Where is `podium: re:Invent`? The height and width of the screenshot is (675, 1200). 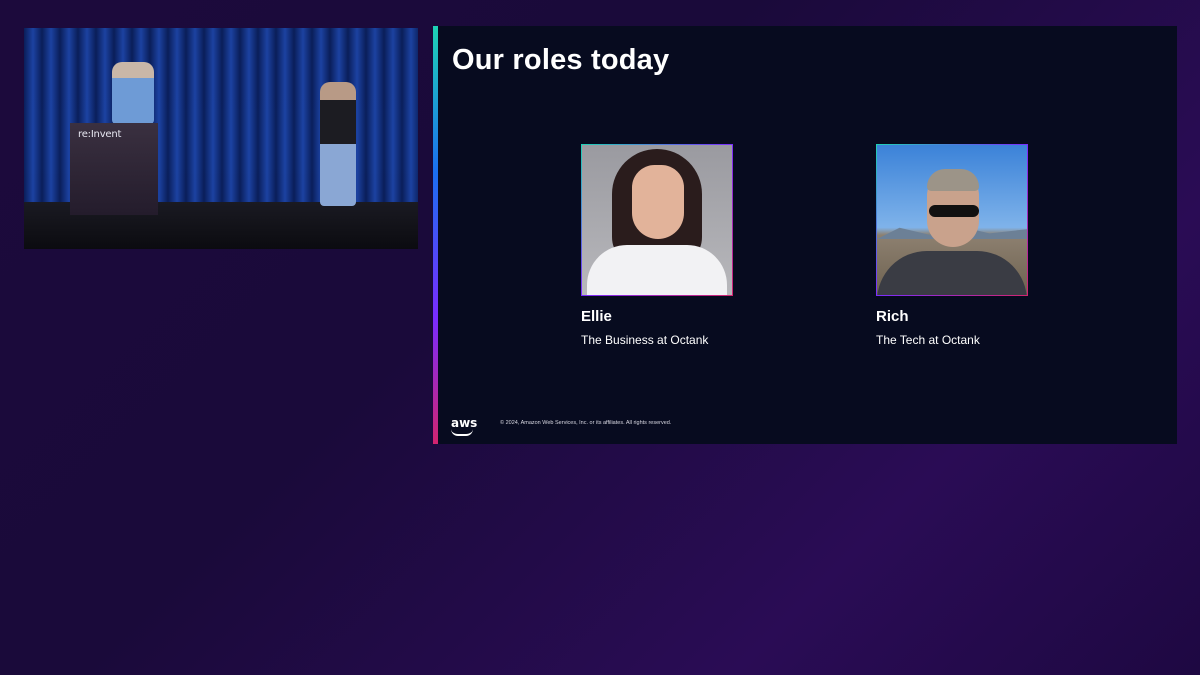 podium: re:Invent is located at coordinates (114, 169).